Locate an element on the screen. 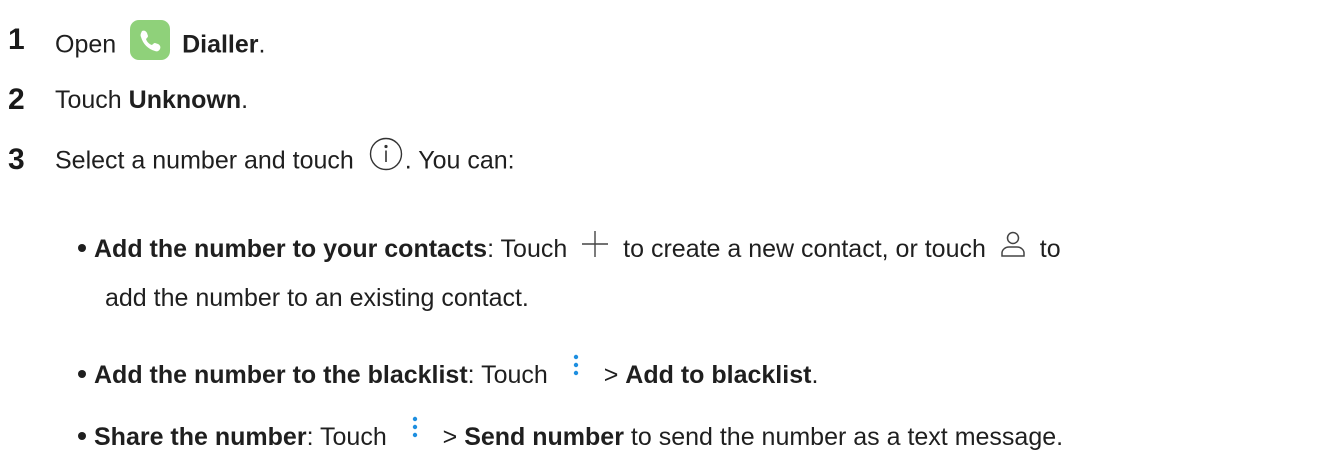 The width and height of the screenshot is (1333, 464). step-text: Touch Unknown. is located at coordinates (152, 100).